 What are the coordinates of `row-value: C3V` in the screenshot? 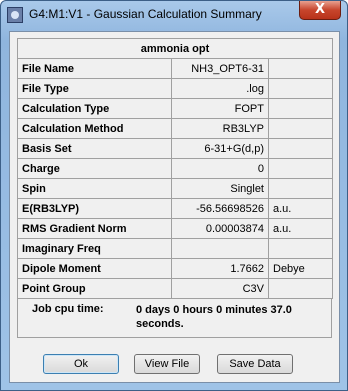 It's located at (220, 288).